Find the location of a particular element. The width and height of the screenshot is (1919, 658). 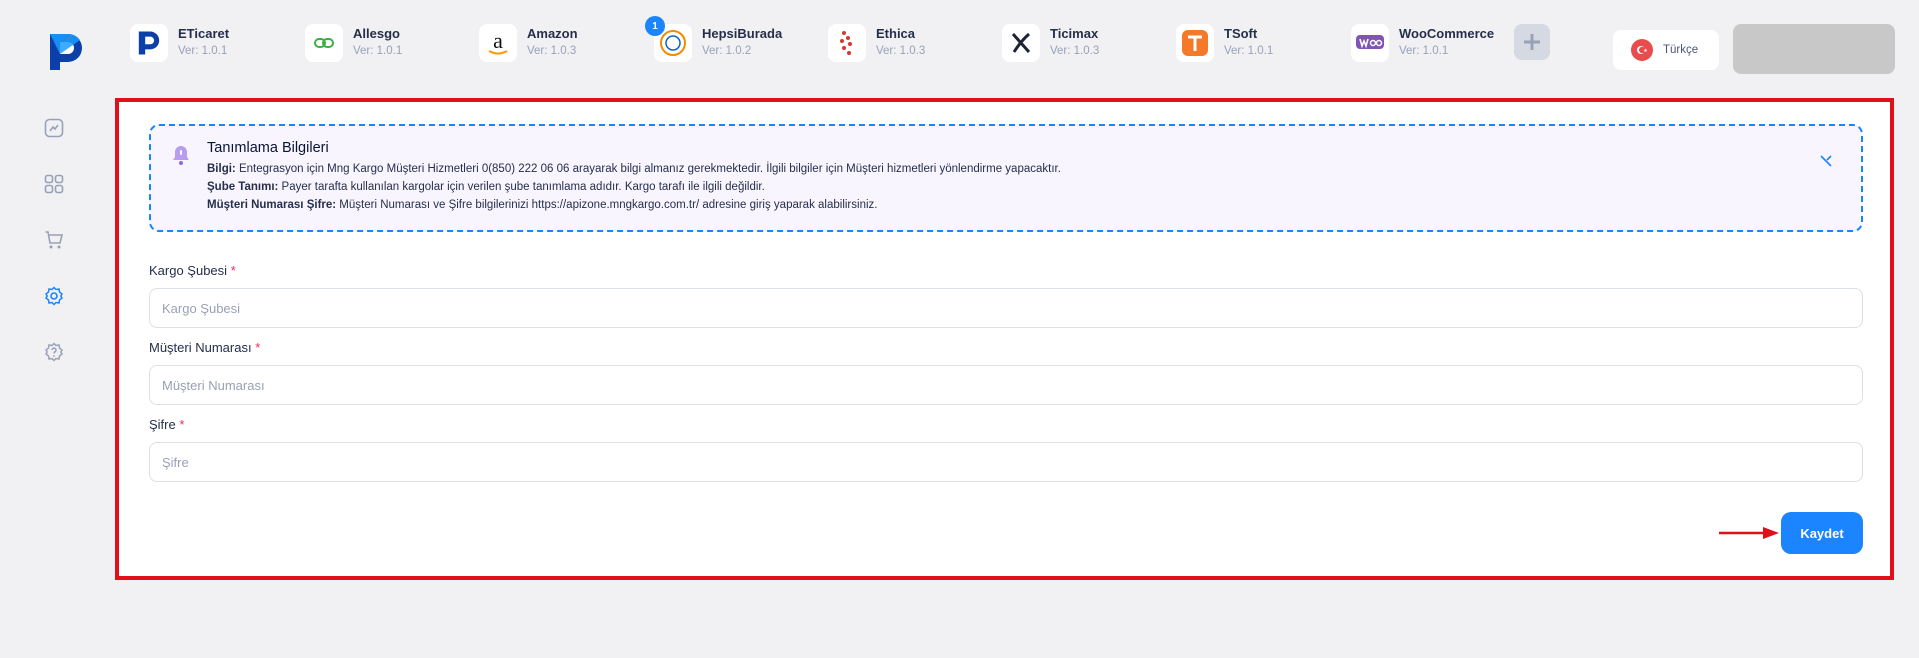

gear-icon is located at coordinates (54, 296).